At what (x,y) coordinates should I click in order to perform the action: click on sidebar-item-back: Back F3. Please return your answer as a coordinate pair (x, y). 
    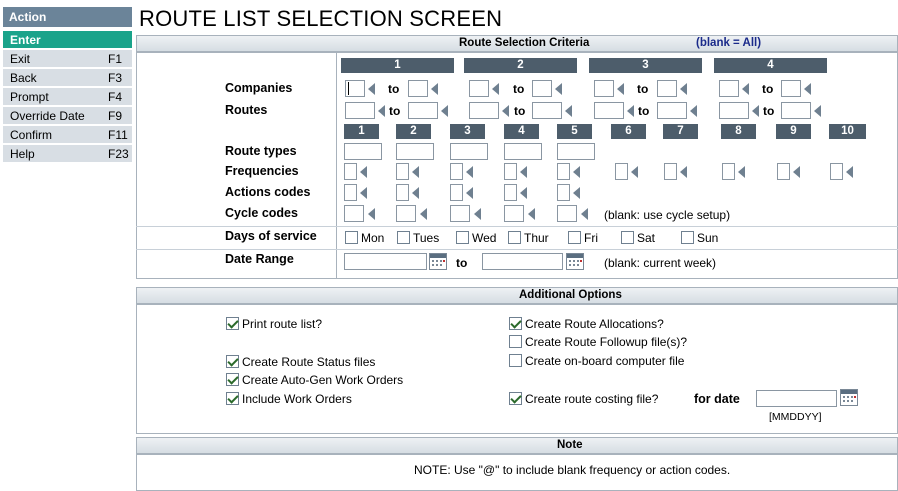
    Looking at the image, I should click on (67, 78).